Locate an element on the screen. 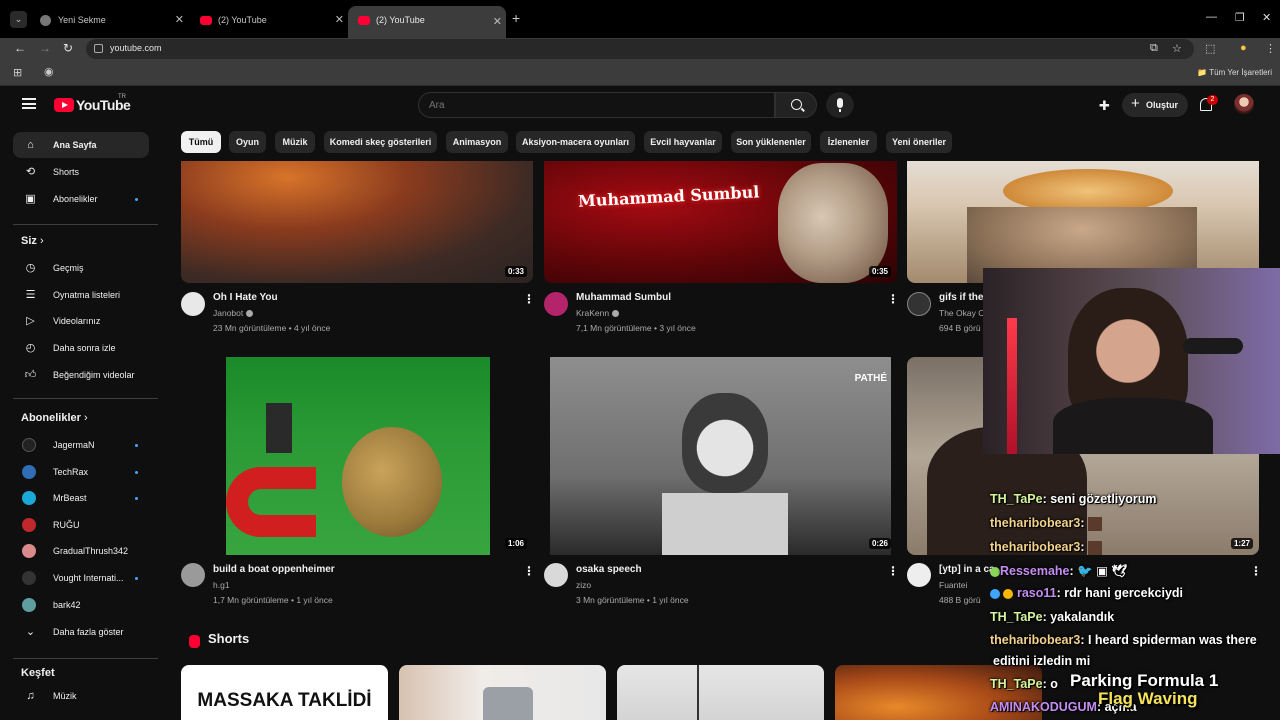  sidebar-item-music: ♫ Müzik is located at coordinates (81, 696).